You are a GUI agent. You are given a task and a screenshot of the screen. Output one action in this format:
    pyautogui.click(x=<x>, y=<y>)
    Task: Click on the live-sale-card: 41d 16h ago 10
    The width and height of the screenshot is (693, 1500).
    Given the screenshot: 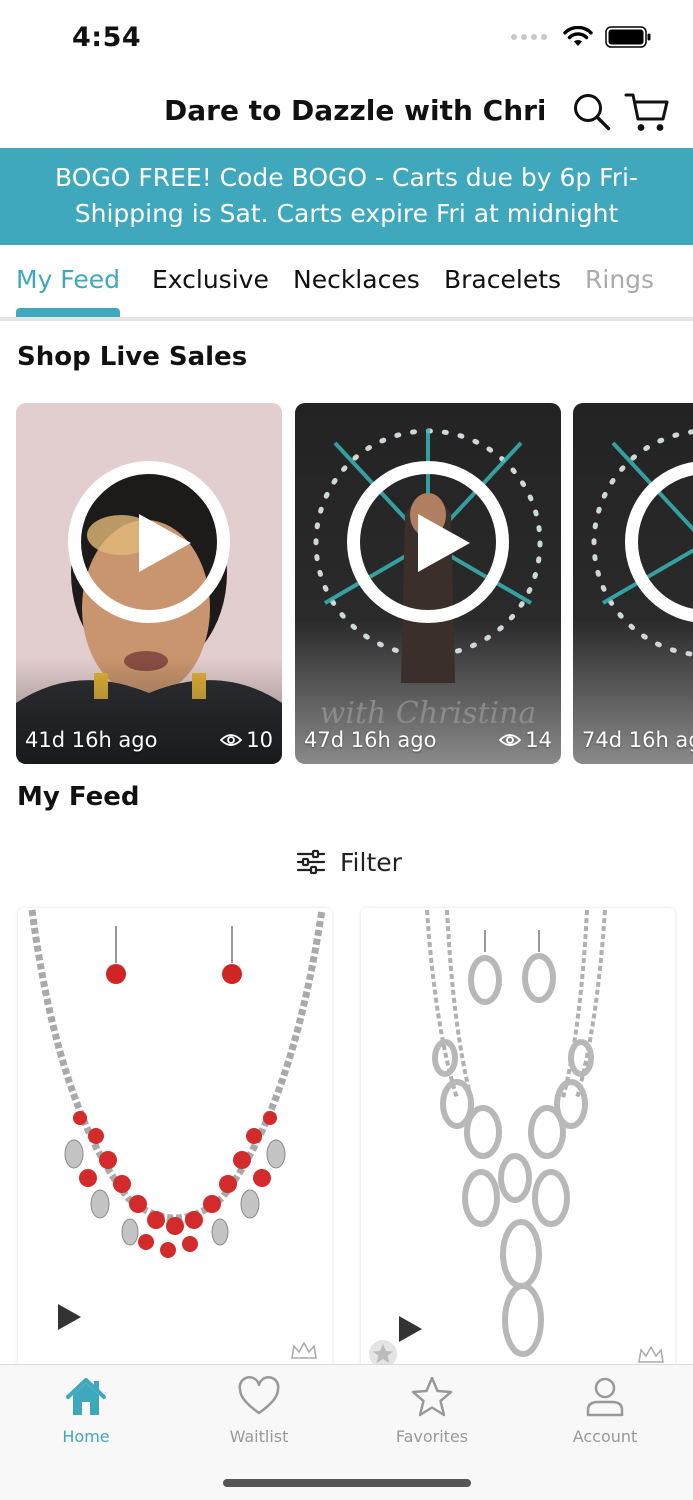 What is the action you would take?
    pyautogui.click(x=149, y=583)
    